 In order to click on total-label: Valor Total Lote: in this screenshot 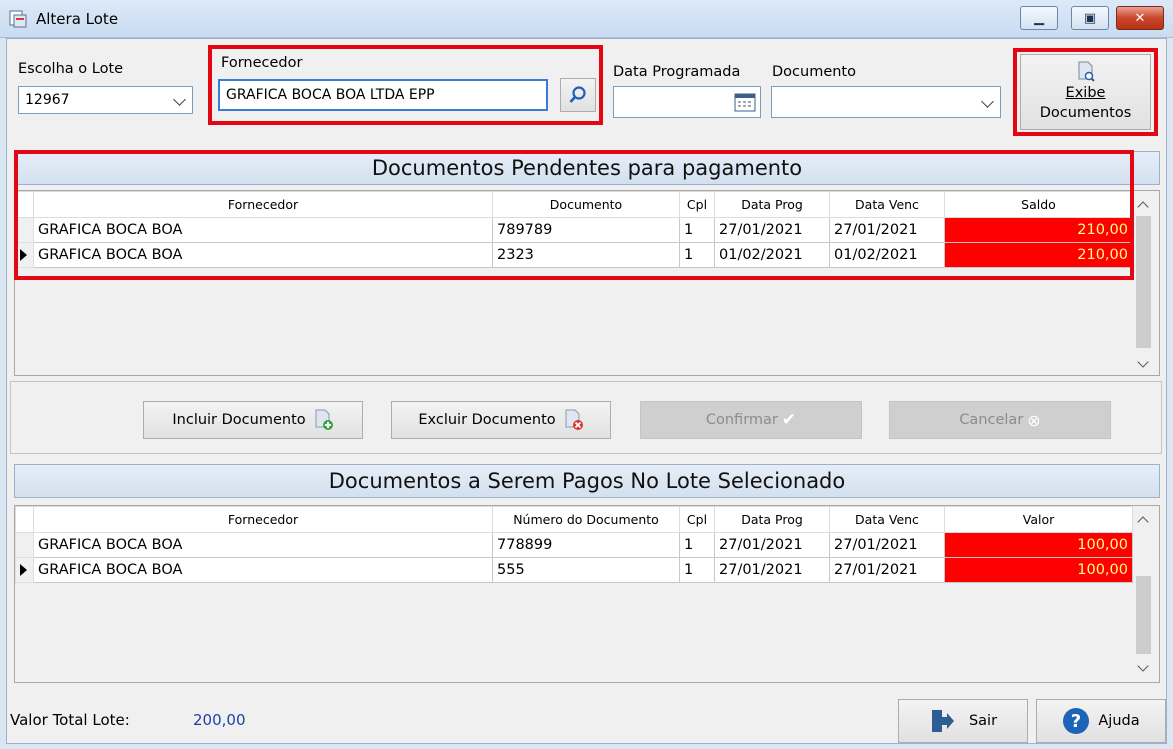, I will do `click(70, 720)`.